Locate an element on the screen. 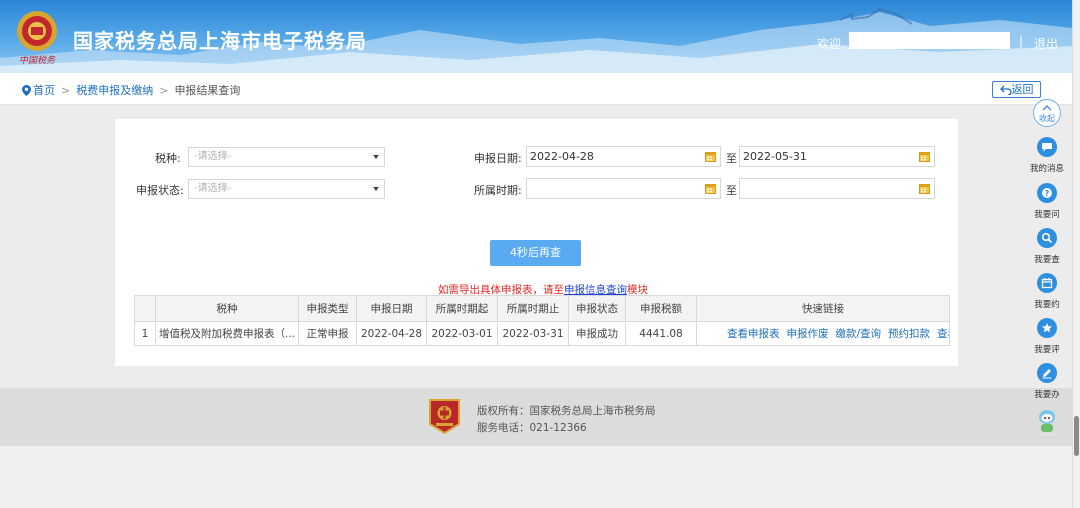 The width and height of the screenshot is (1080, 508). scheduled-debit-link: 预约扣款 is located at coordinates (909, 334).